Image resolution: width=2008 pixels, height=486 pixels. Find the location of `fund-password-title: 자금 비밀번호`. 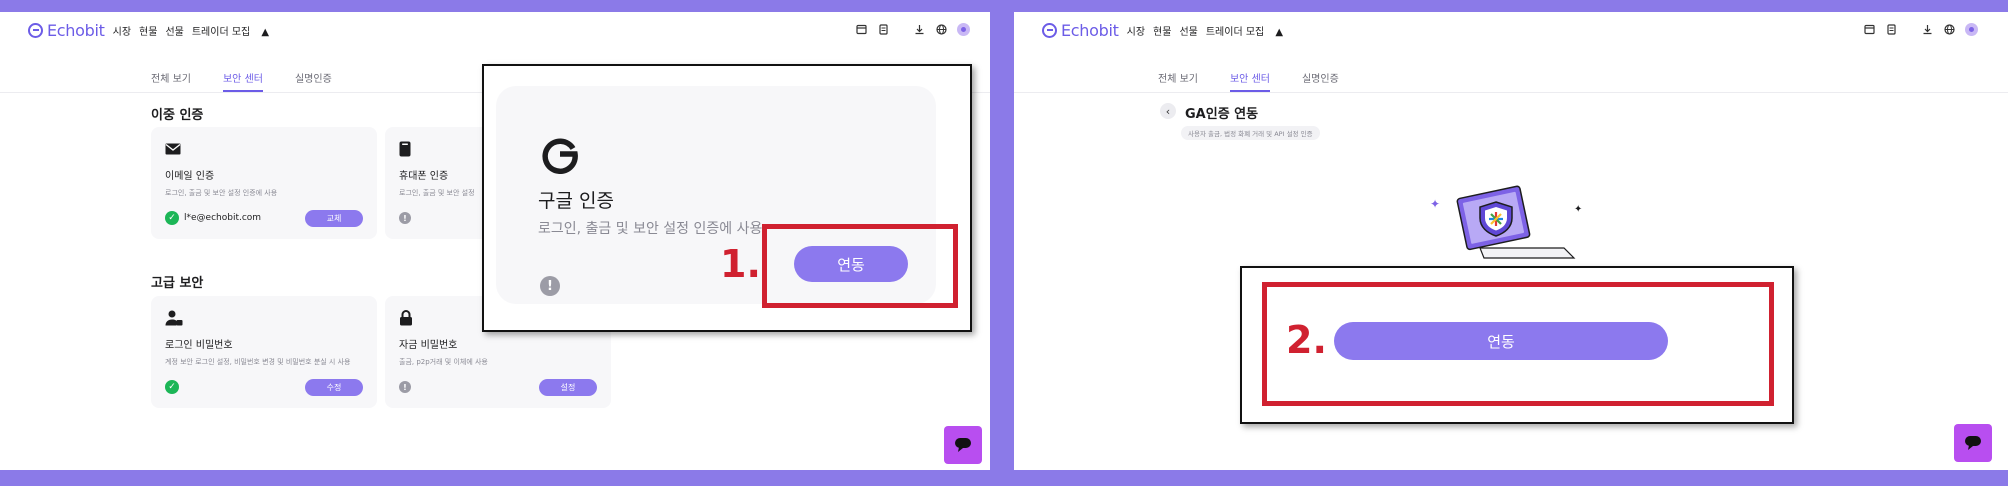

fund-password-title: 자금 비밀번호 is located at coordinates (428, 345).